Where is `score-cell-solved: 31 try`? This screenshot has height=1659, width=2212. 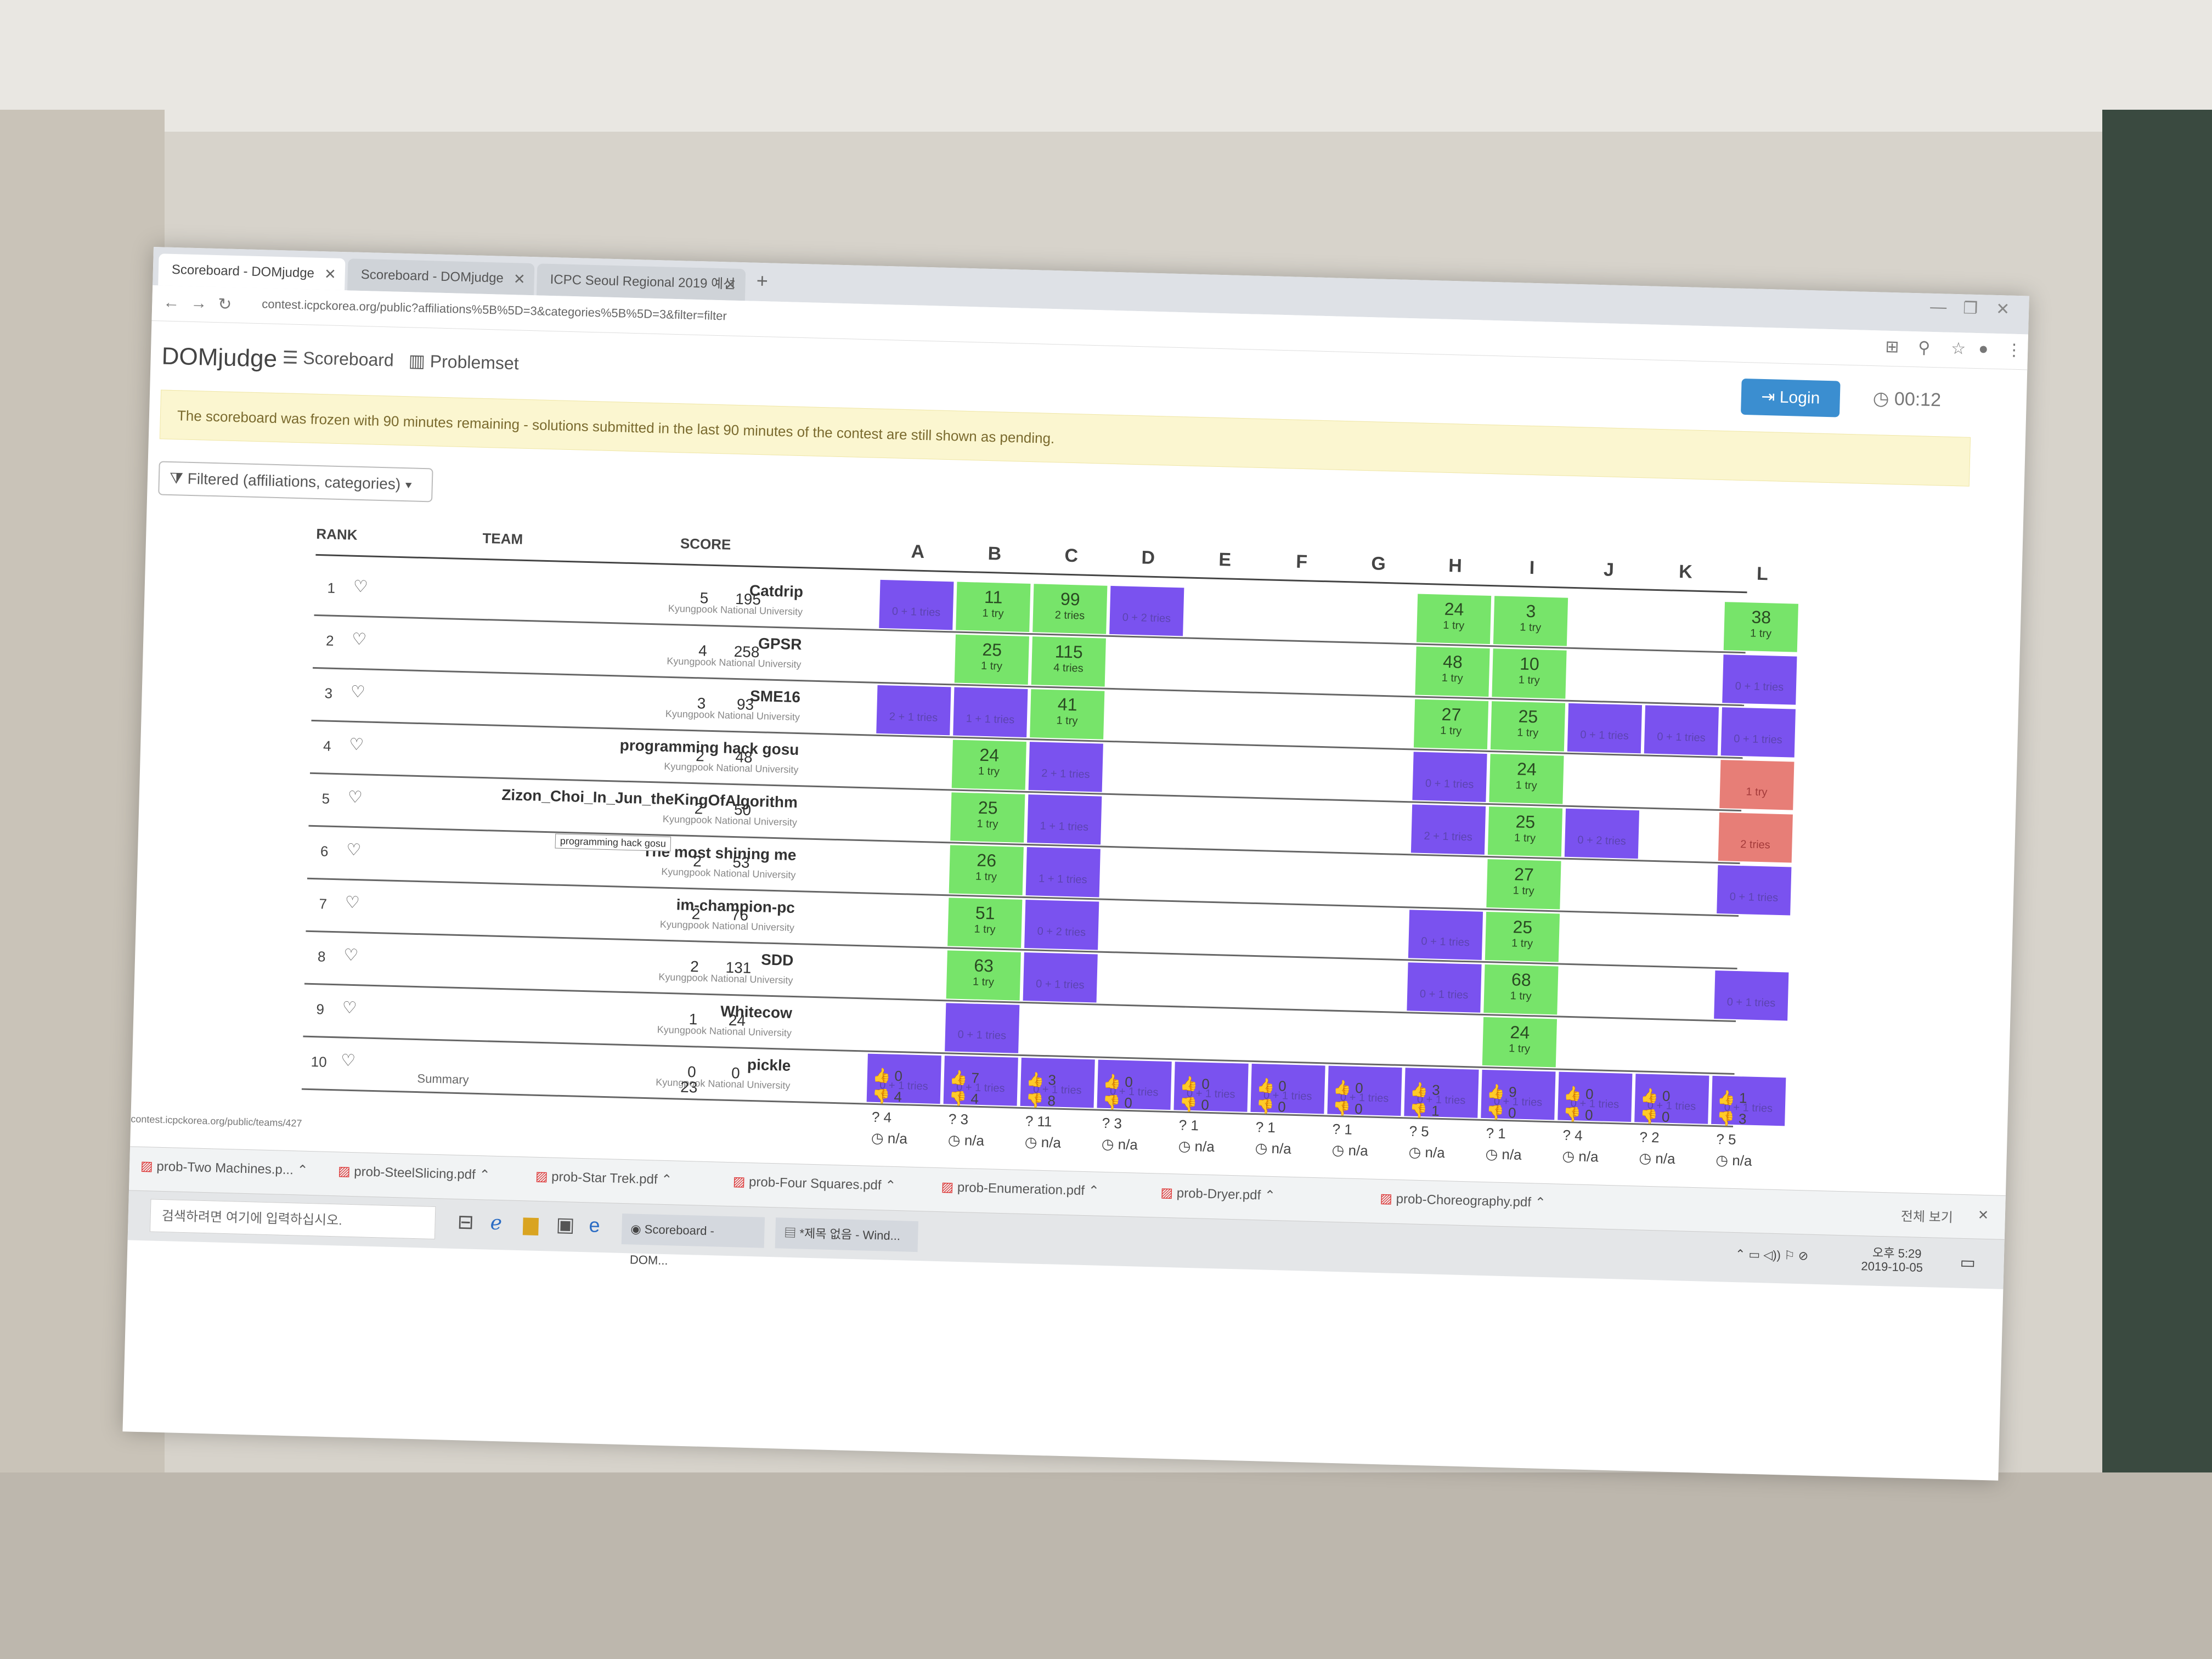
score-cell-solved: 31 try is located at coordinates (1531, 621).